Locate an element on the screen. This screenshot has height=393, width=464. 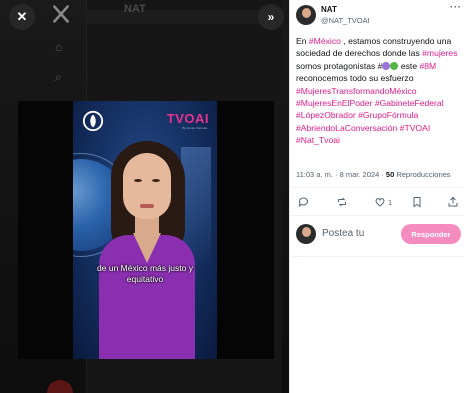
video-caption: de un México más justo y equitativo is located at coordinates (145, 273).